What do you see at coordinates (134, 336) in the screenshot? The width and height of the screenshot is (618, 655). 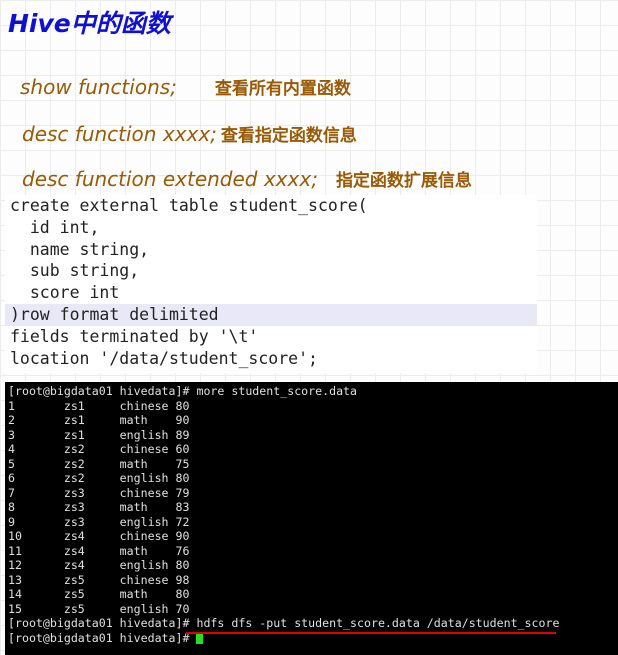 I see `code-line: fields terminated by '\t'` at bounding box center [134, 336].